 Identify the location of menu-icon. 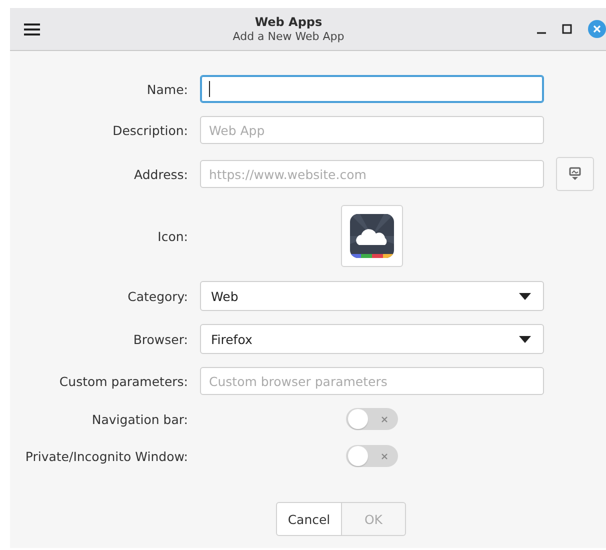
(32, 29).